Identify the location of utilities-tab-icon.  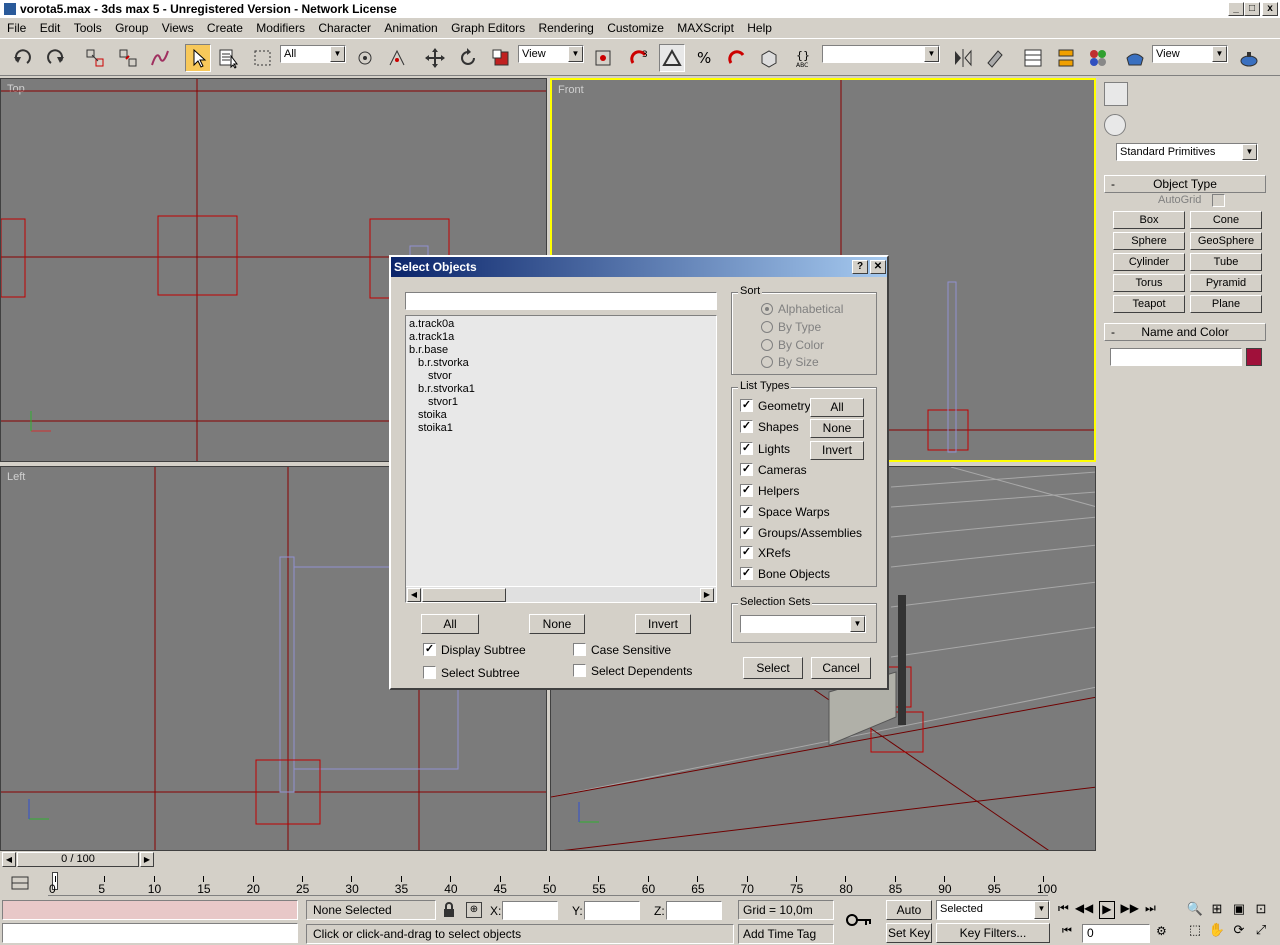
(1256, 94).